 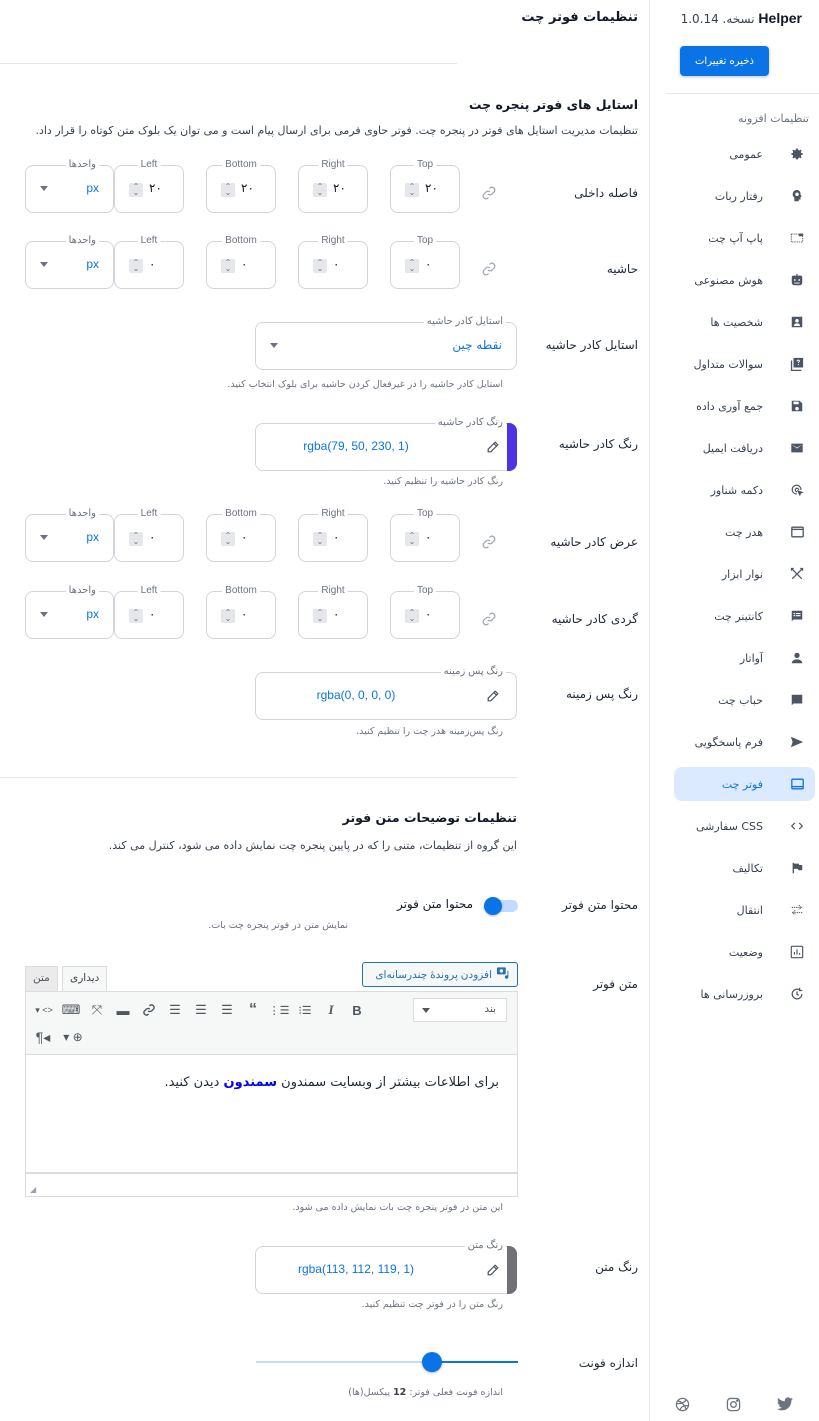 What do you see at coordinates (744, 280) in the screenshot?
I see `sidebar-item-robot: هوش مصنوعی` at bounding box center [744, 280].